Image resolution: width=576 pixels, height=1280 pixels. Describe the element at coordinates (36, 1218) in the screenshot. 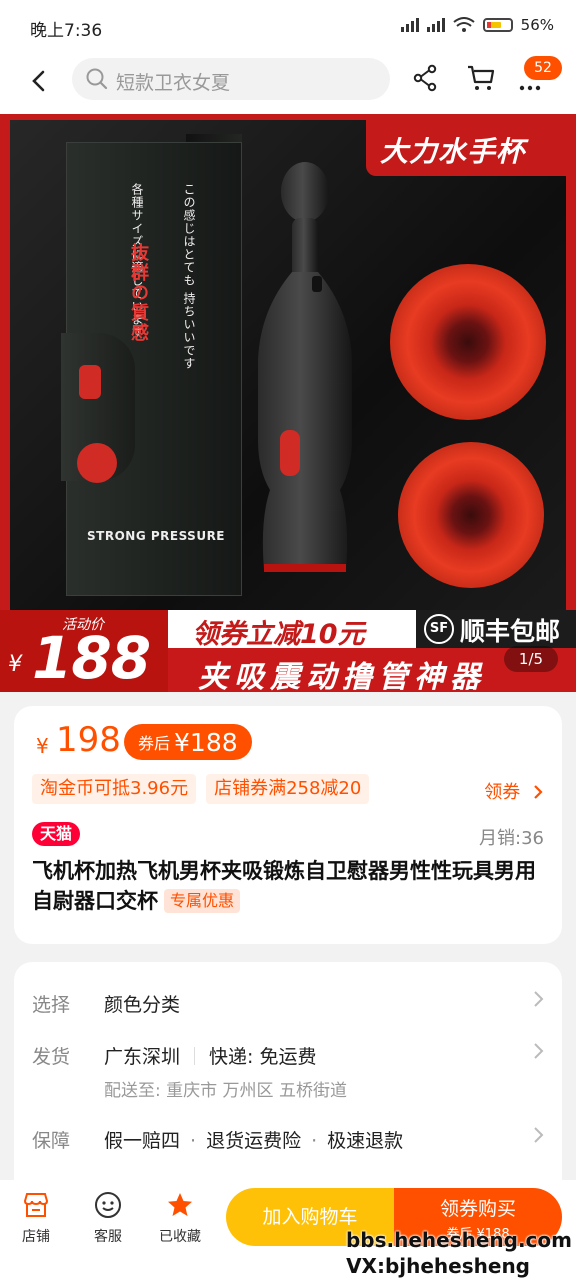

I see `shop-button: 店铺` at that location.